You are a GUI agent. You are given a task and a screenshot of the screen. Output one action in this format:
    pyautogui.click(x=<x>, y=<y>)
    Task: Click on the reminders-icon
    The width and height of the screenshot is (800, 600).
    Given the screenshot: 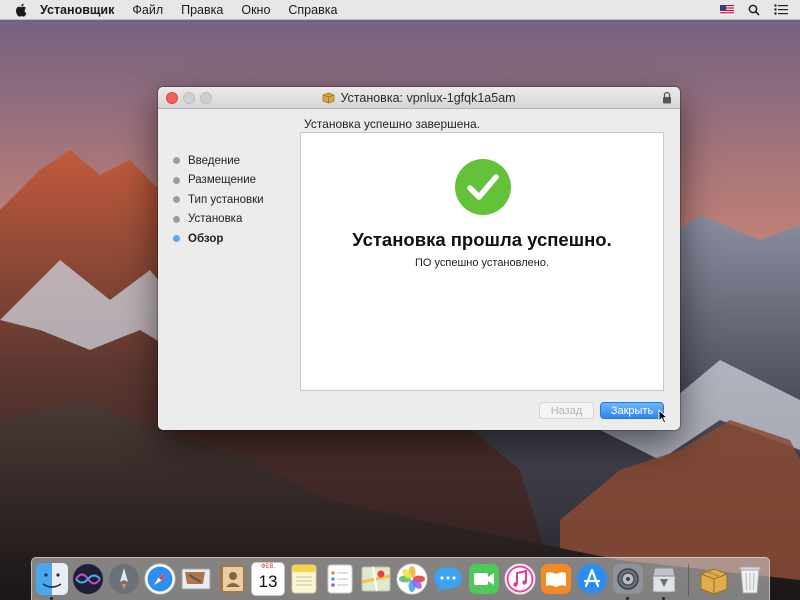 What is the action you would take?
    pyautogui.click(x=340, y=579)
    